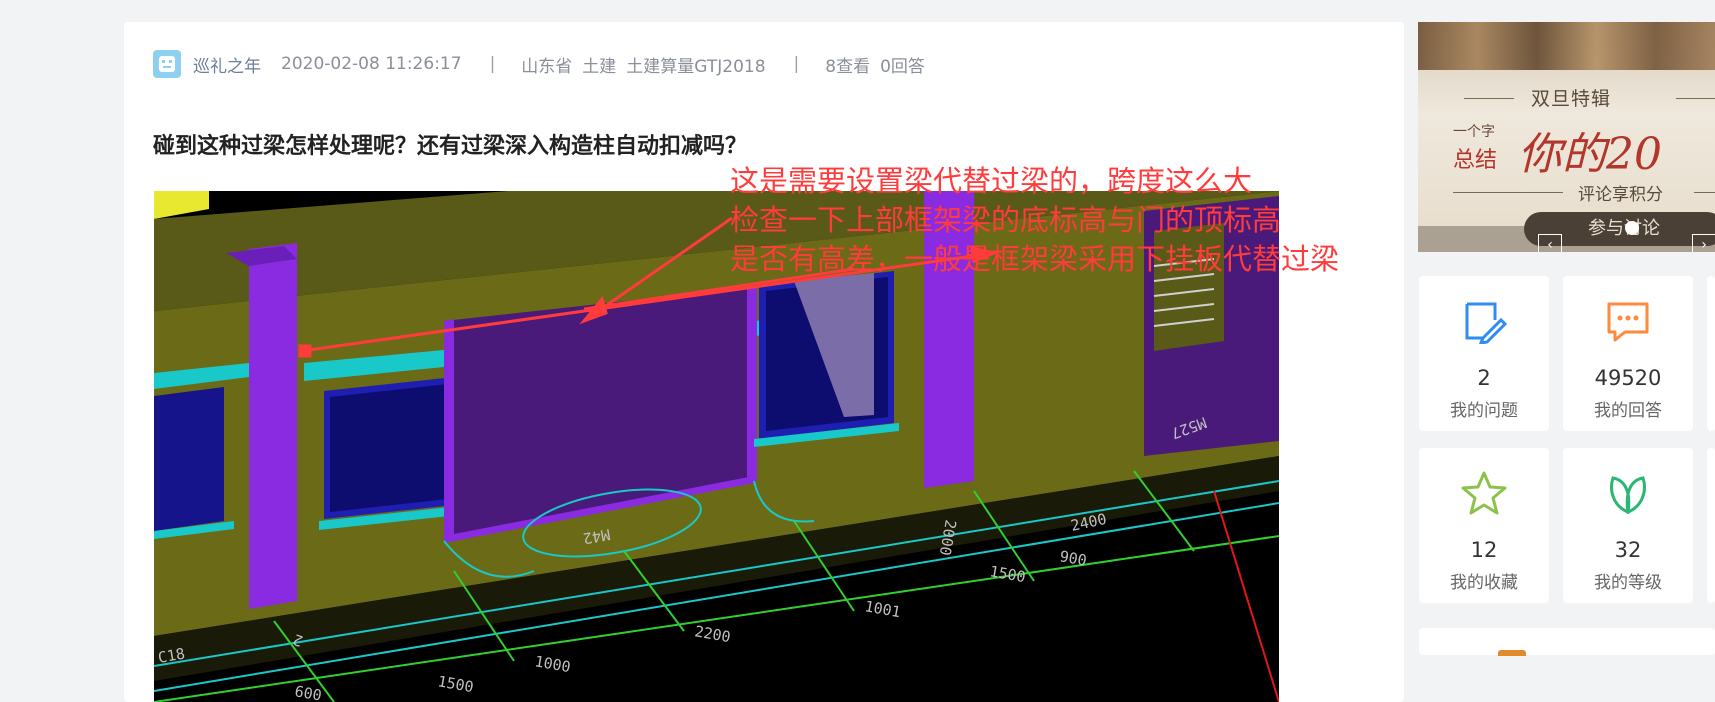 This screenshot has width=1715, height=702. I want to click on banner-title: 双旦特辑, so click(1571, 99).